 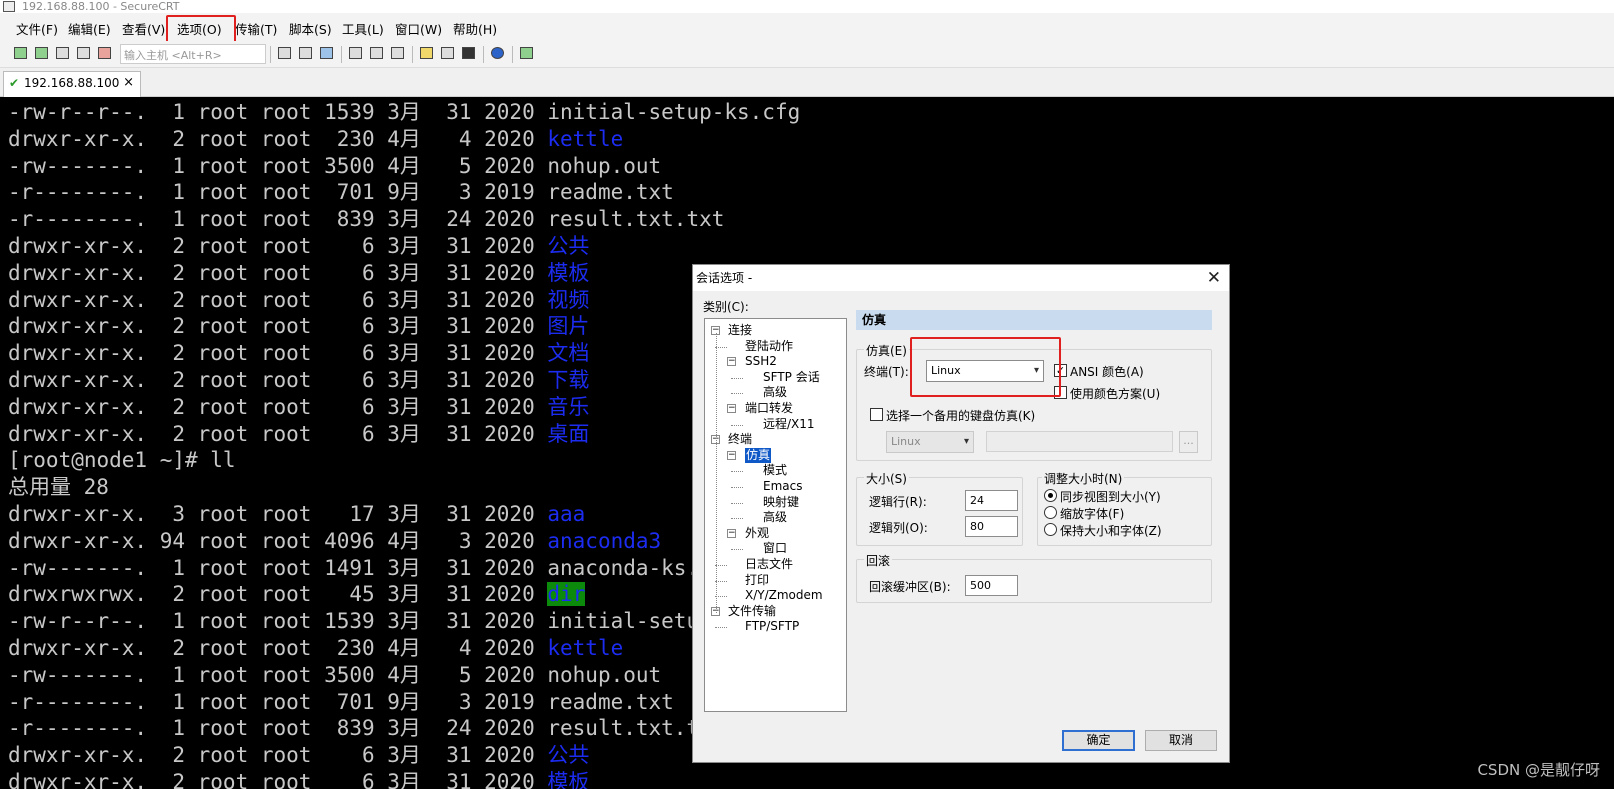 What do you see at coordinates (310, 28) in the screenshot?
I see `menu-script: 脚本(S)` at bounding box center [310, 28].